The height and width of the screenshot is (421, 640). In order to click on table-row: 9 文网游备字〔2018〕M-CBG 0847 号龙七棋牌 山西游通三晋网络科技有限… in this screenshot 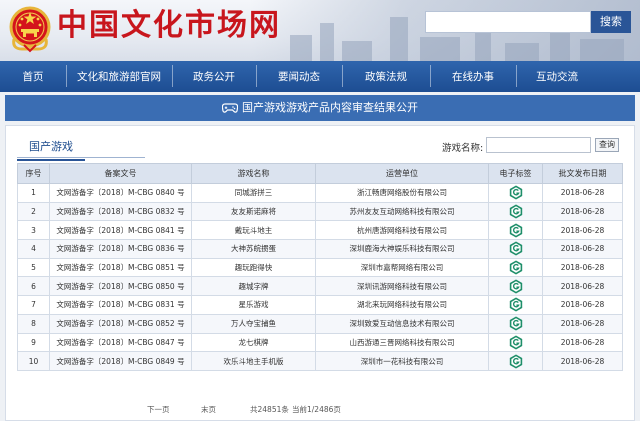, I will do `click(320, 342)`.